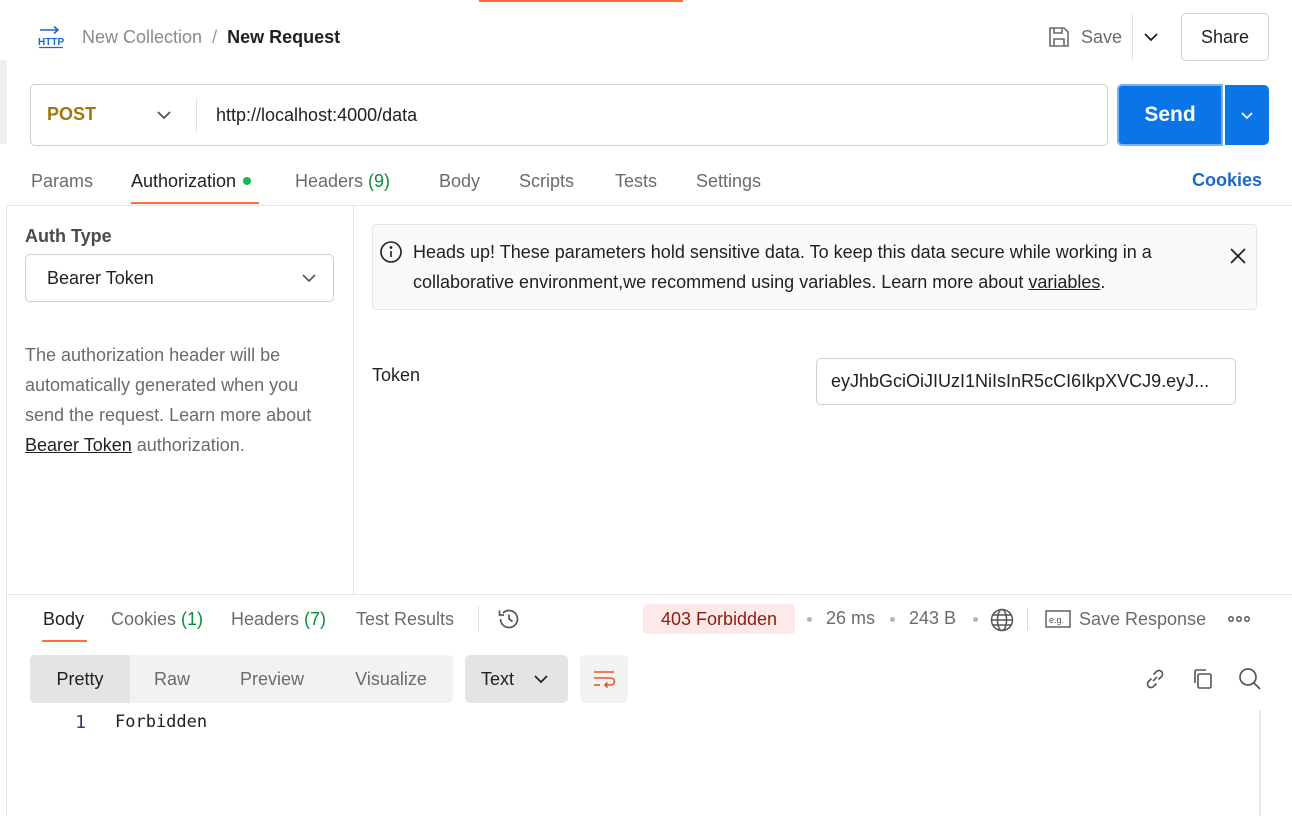  What do you see at coordinates (71, 114) in the screenshot?
I see `method-select: POST` at bounding box center [71, 114].